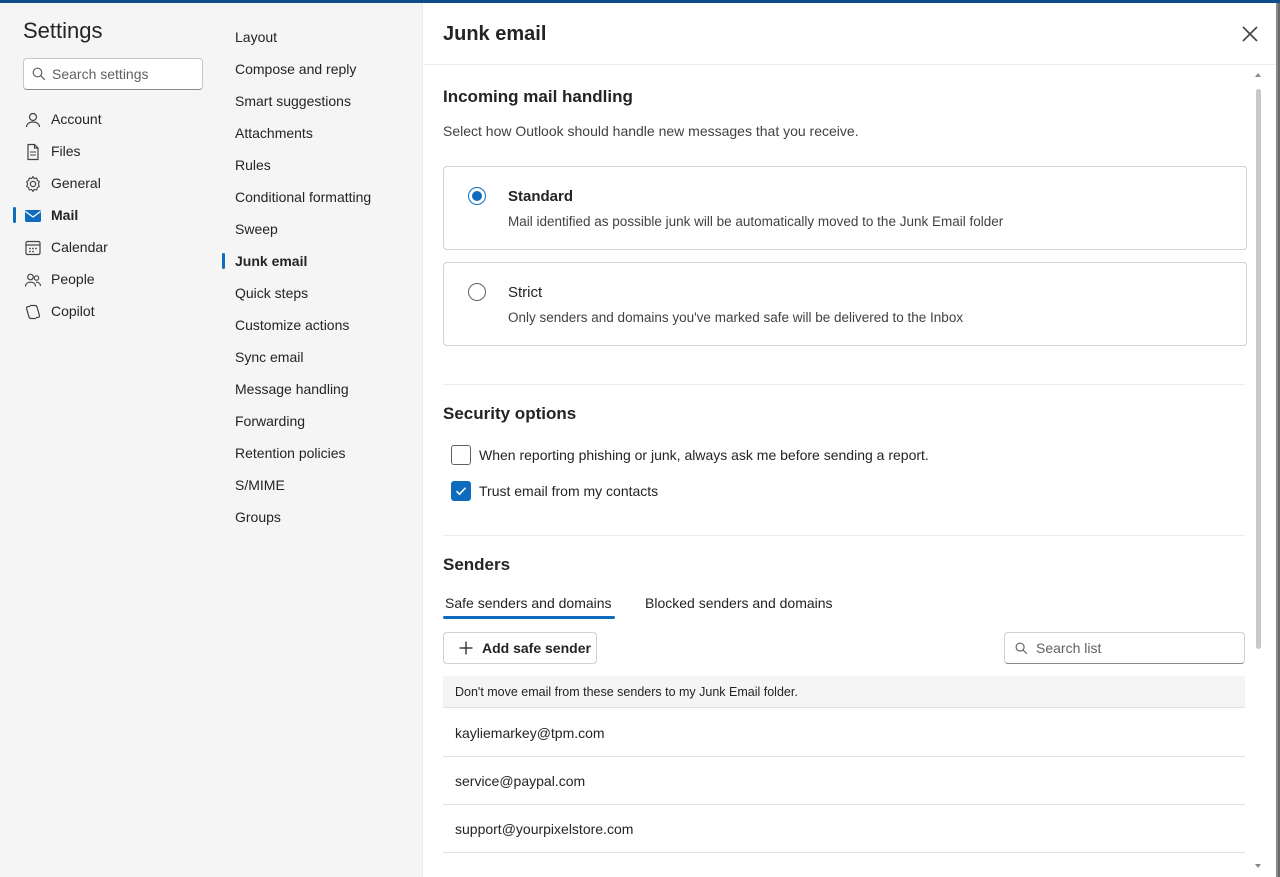 The height and width of the screenshot is (877, 1280). I want to click on sidebar-item-files: Files, so click(111, 151).